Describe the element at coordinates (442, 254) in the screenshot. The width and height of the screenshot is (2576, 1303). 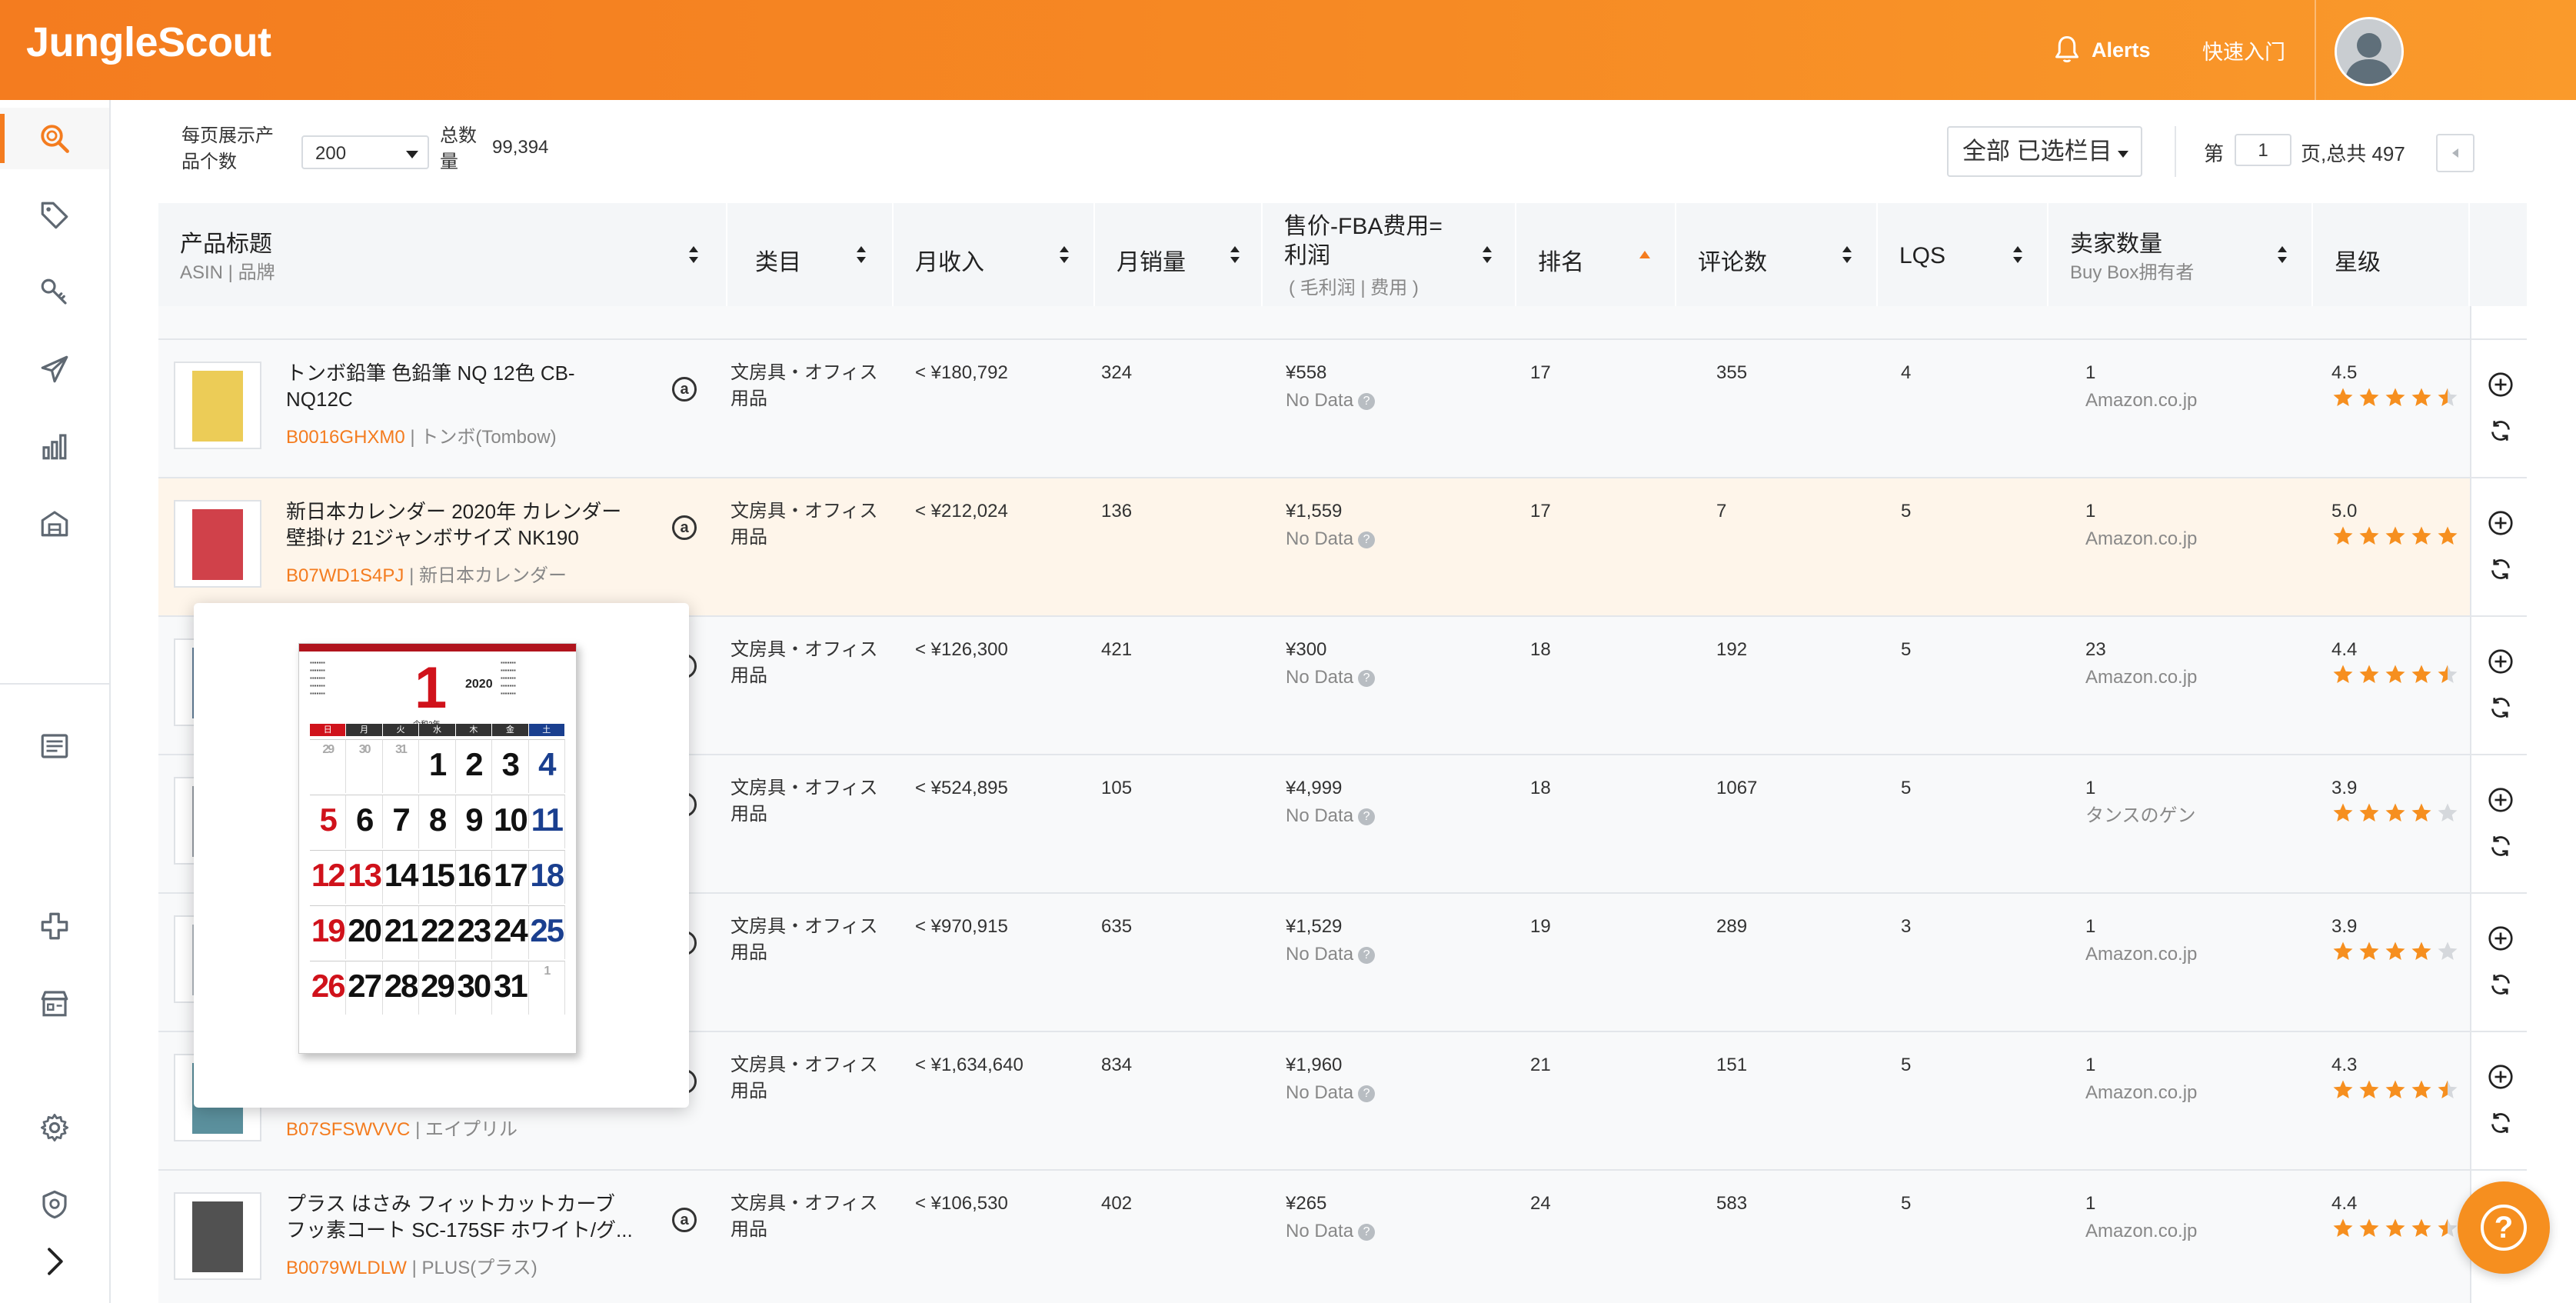
I see `column-header-title: 产品标题 ASIN | 品牌` at that location.